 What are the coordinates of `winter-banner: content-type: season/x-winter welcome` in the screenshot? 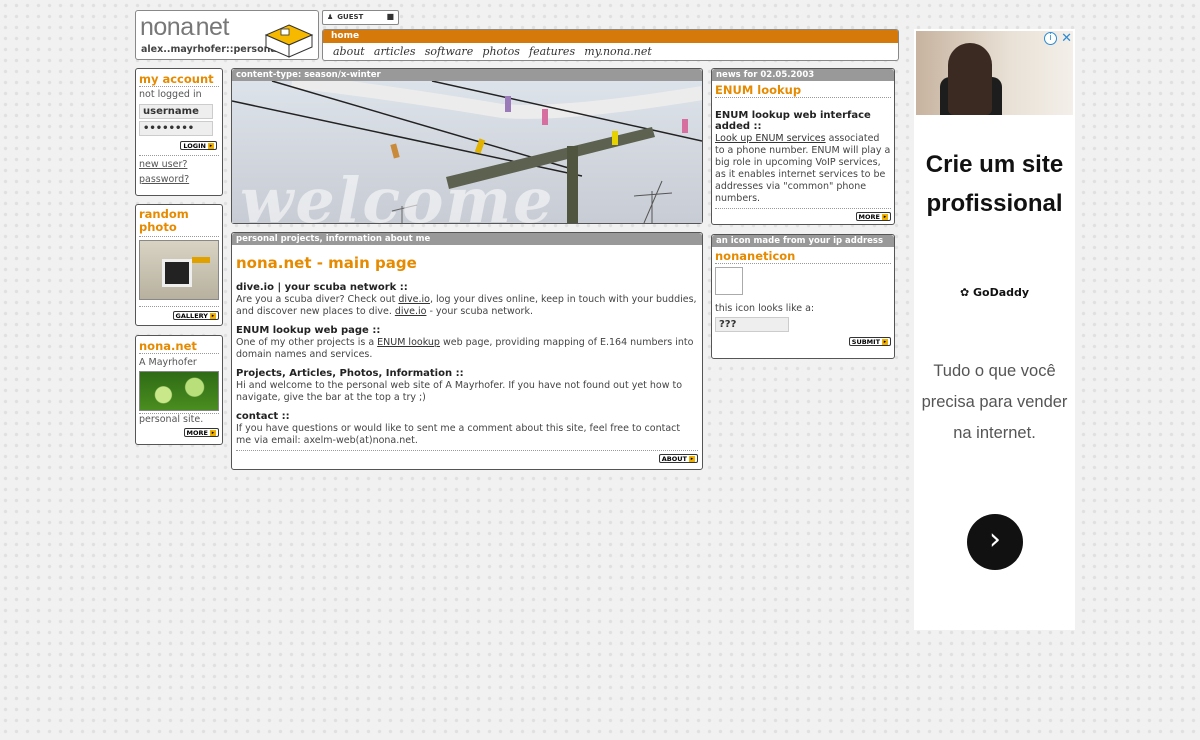 It's located at (467, 146).